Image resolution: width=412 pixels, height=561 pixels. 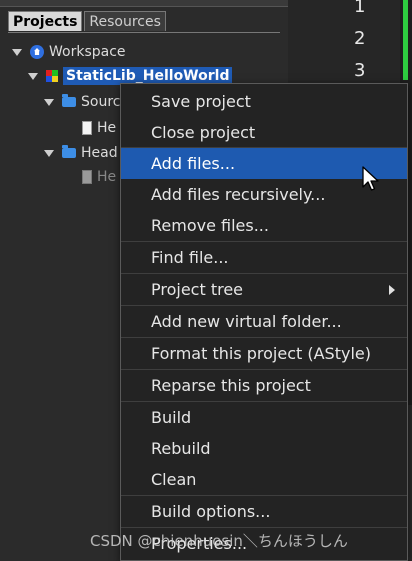 I want to click on tab-resources: Resources, so click(x=125, y=21).